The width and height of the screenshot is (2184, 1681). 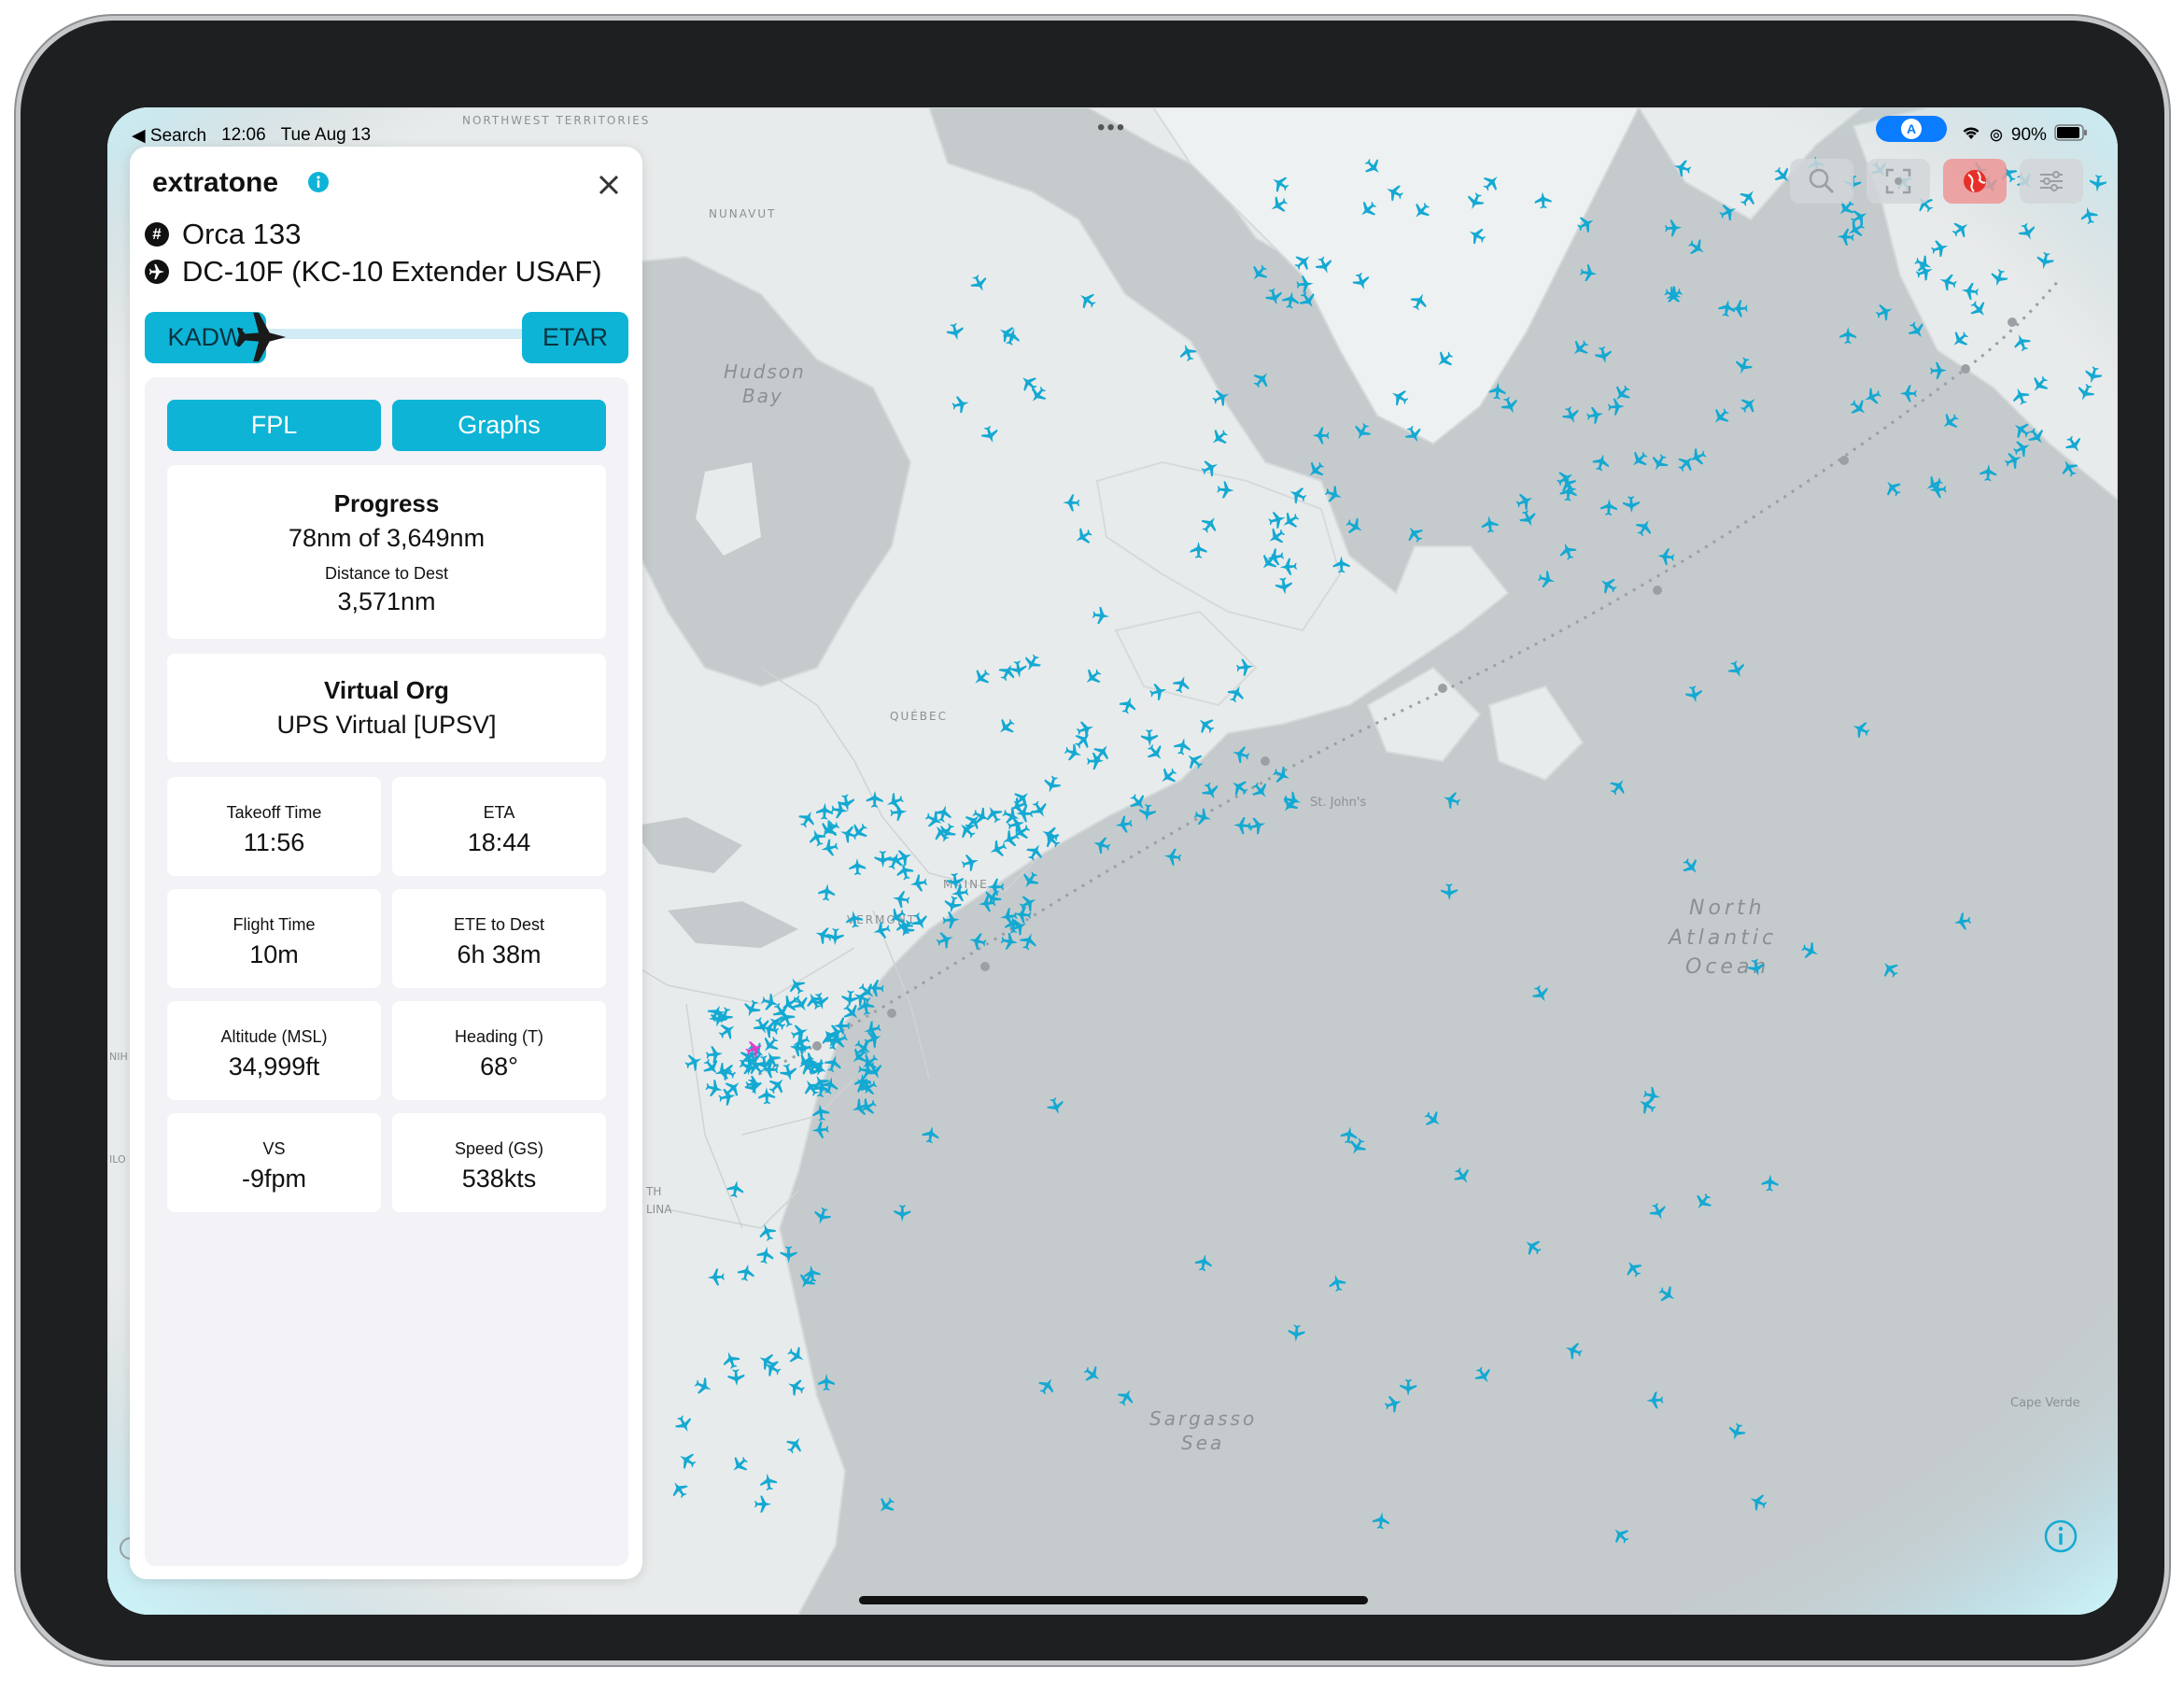 What do you see at coordinates (653, 1191) in the screenshot?
I see `label-edge: TH` at bounding box center [653, 1191].